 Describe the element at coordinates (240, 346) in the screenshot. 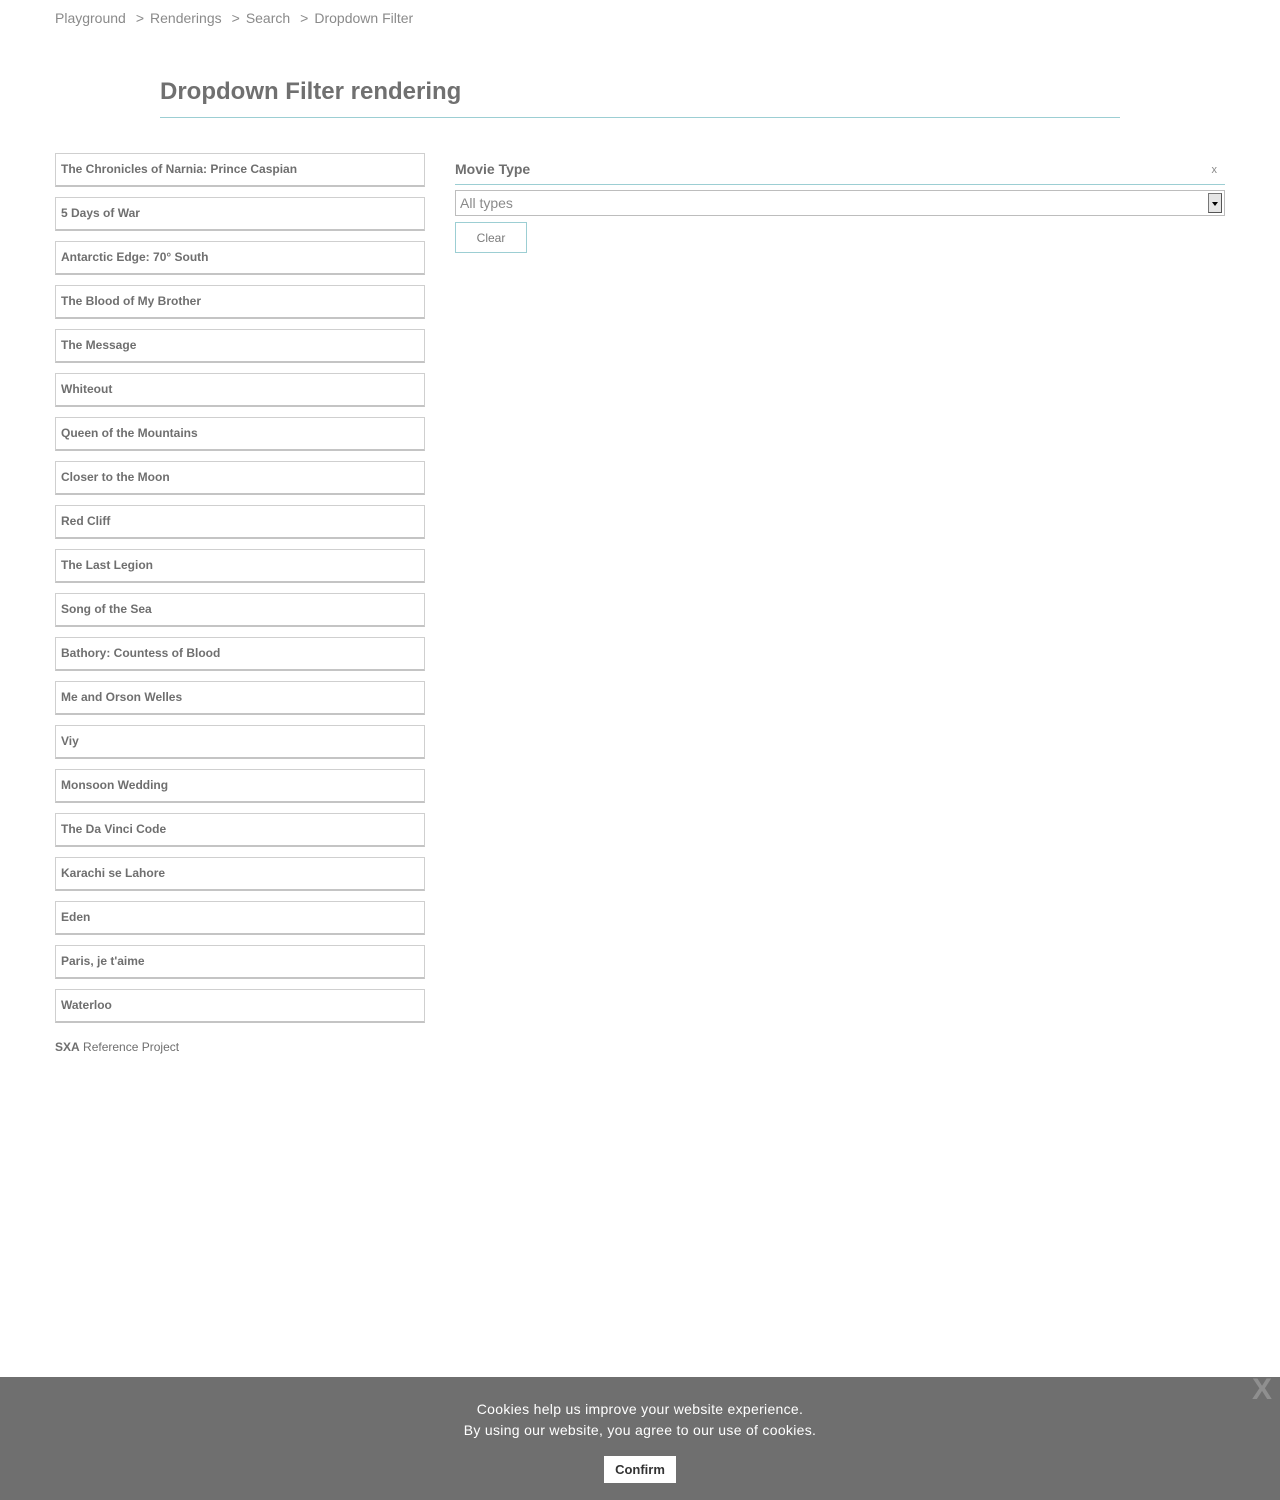

I see `result-item: The Message` at that location.